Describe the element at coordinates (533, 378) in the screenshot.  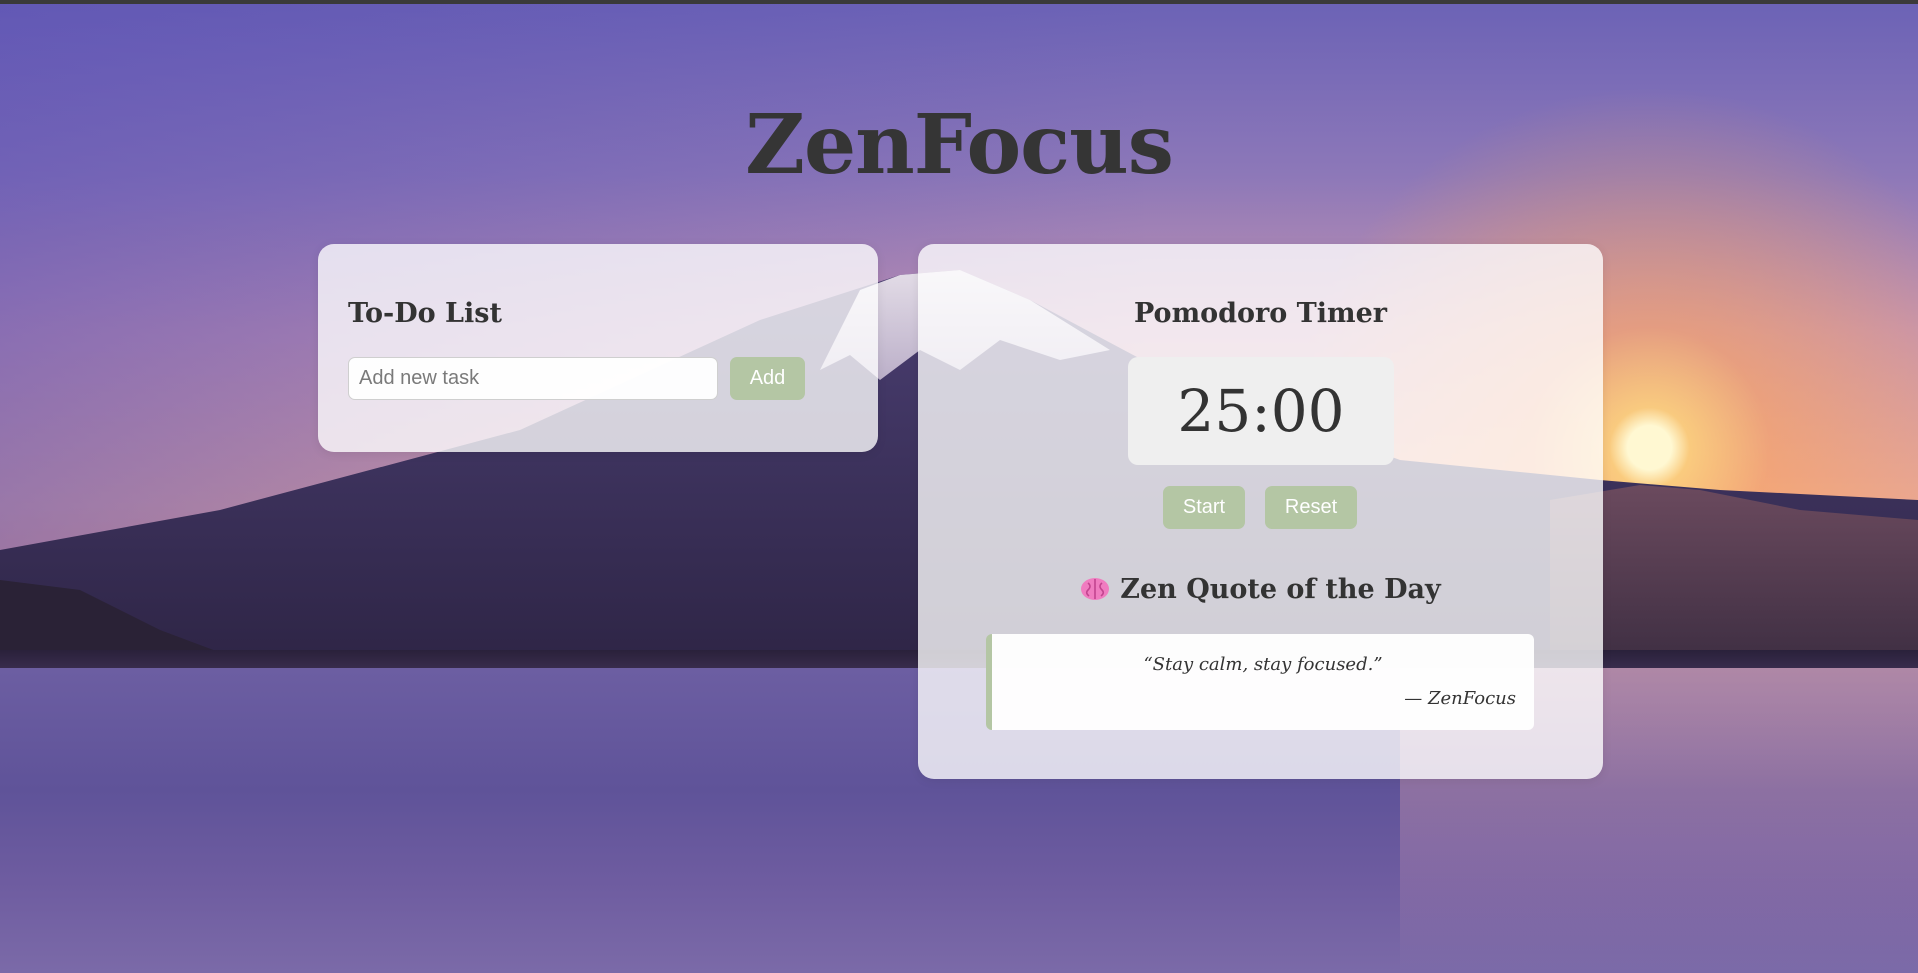
I see `new-task-input` at that location.